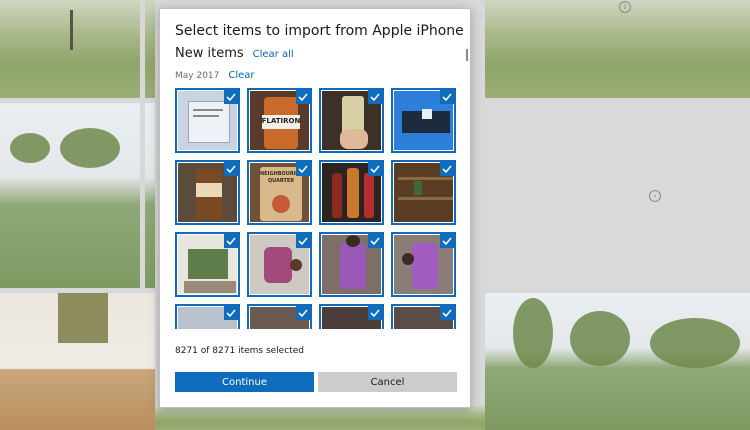 The height and width of the screenshot is (430, 750). What do you see at coordinates (279, 192) in the screenshot?
I see `thumbnail: NEIGHBOURHOOD QUARTER` at bounding box center [279, 192].